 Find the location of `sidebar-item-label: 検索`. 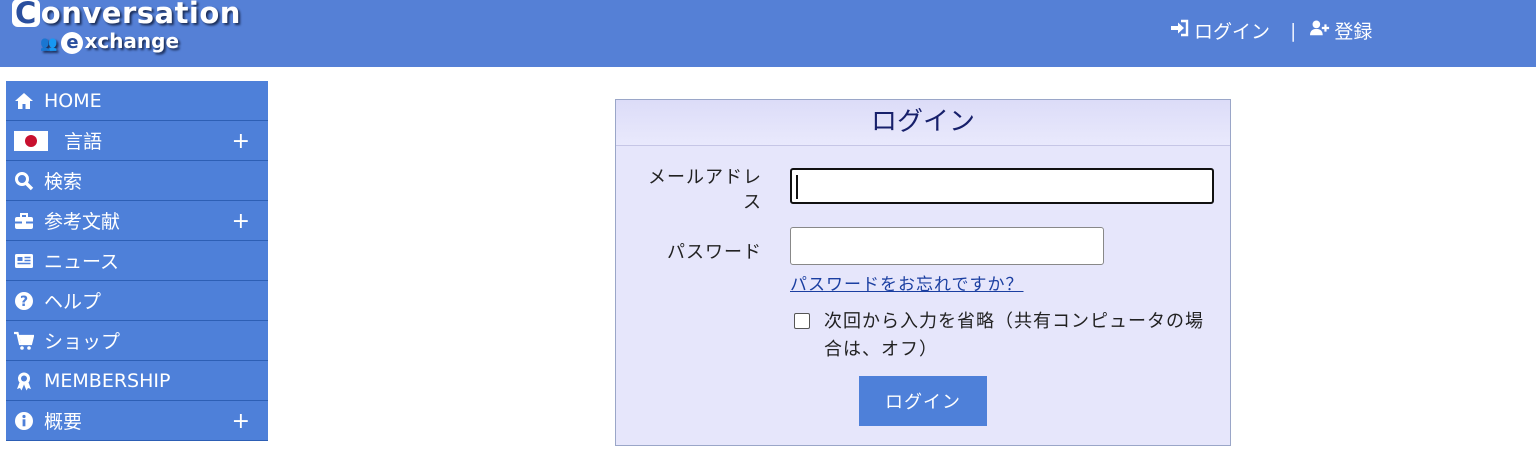

sidebar-item-label: 検索 is located at coordinates (63, 182).